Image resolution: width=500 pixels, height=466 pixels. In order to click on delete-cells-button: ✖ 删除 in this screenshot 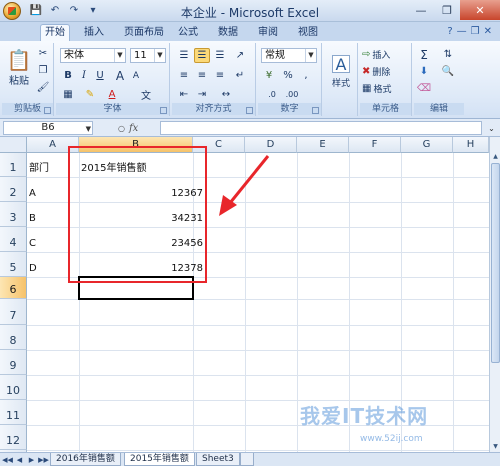, I will do `click(376, 71)`.